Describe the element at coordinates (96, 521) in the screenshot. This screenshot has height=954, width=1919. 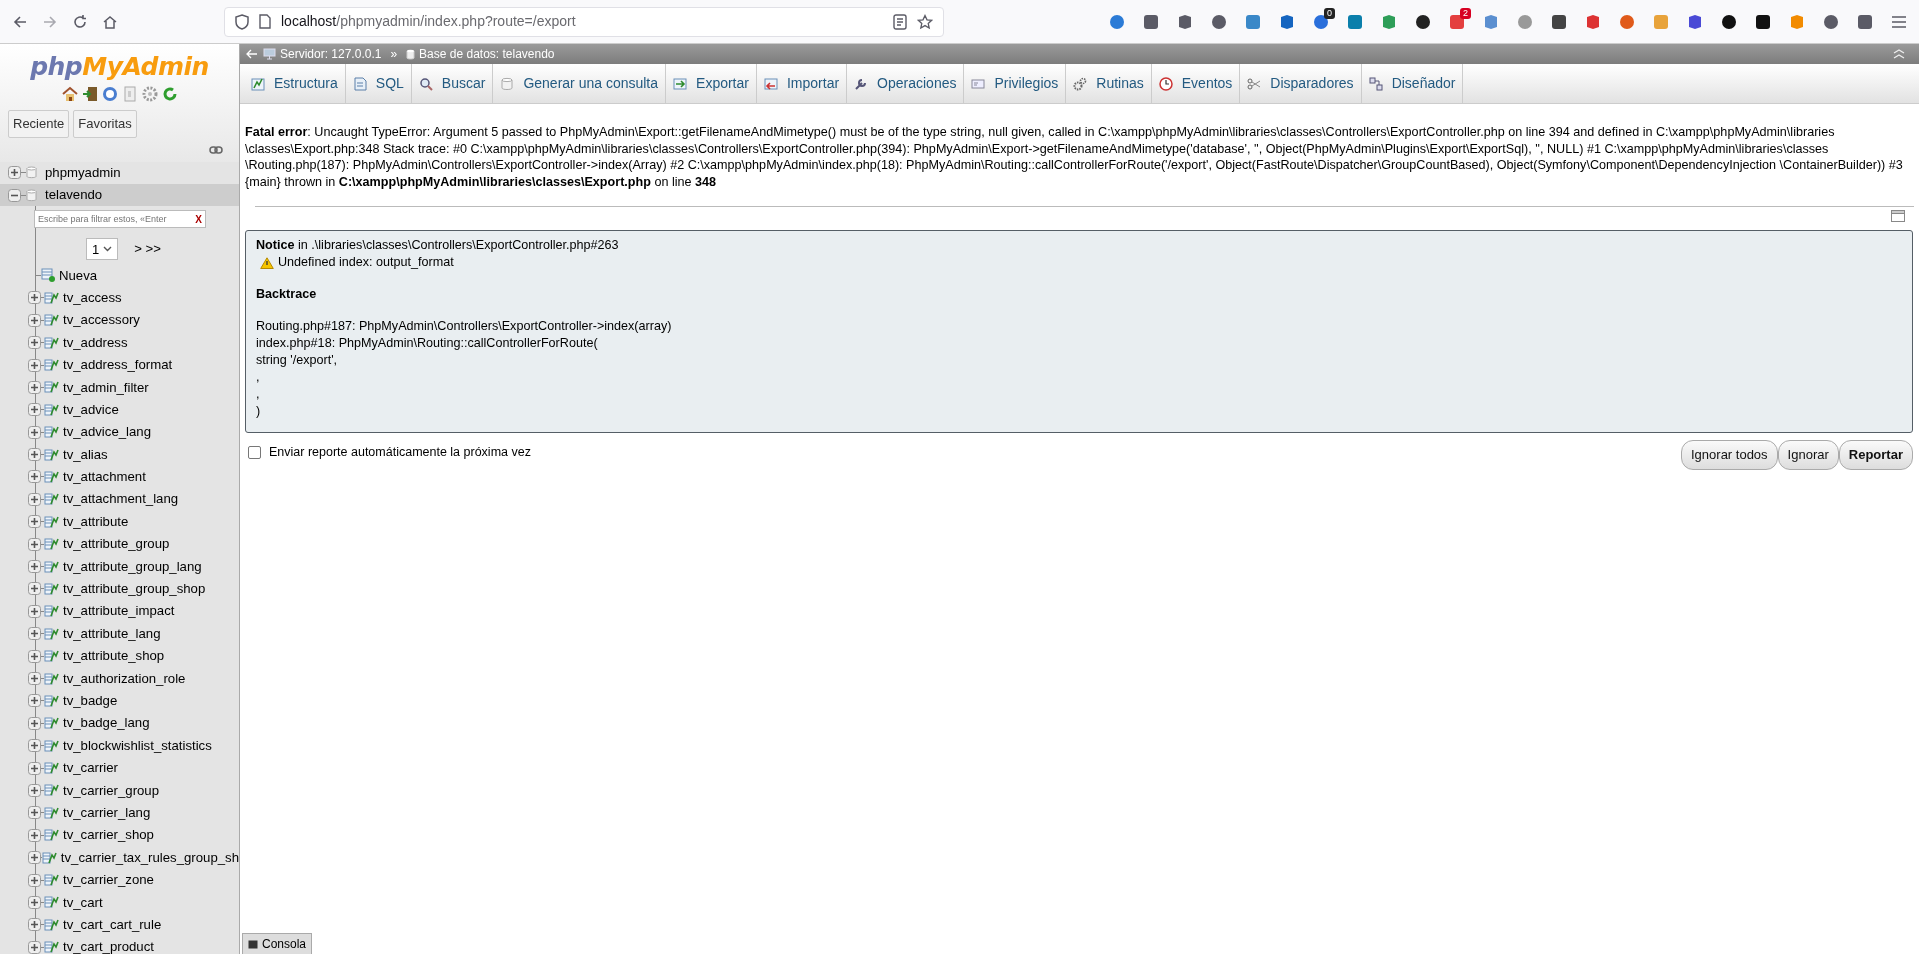
I see `table-item: tv_attribute` at that location.